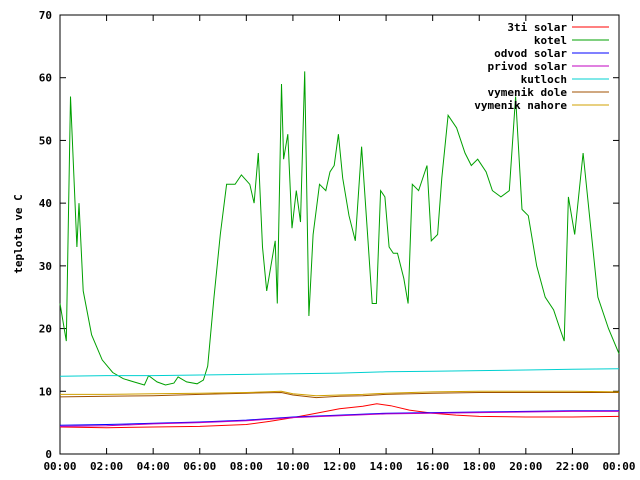  What do you see at coordinates (386, 466) in the screenshot?
I see `x-tick-label: 14:00` at bounding box center [386, 466].